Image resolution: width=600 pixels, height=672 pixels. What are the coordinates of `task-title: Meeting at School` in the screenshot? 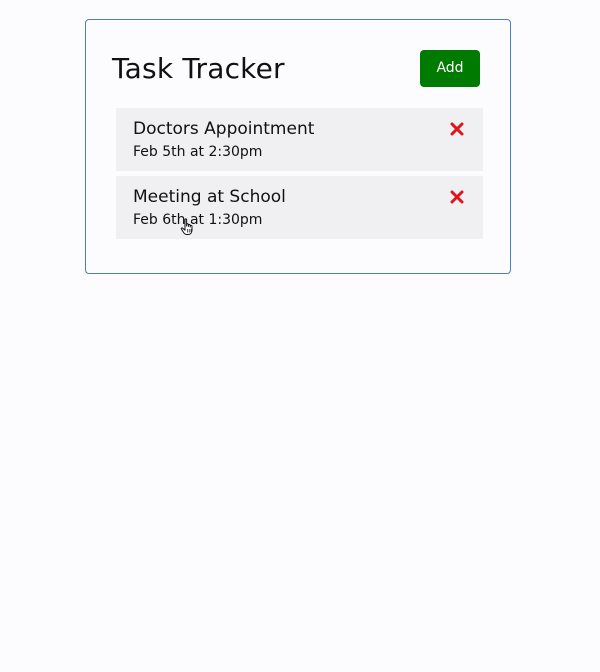 It's located at (209, 197).